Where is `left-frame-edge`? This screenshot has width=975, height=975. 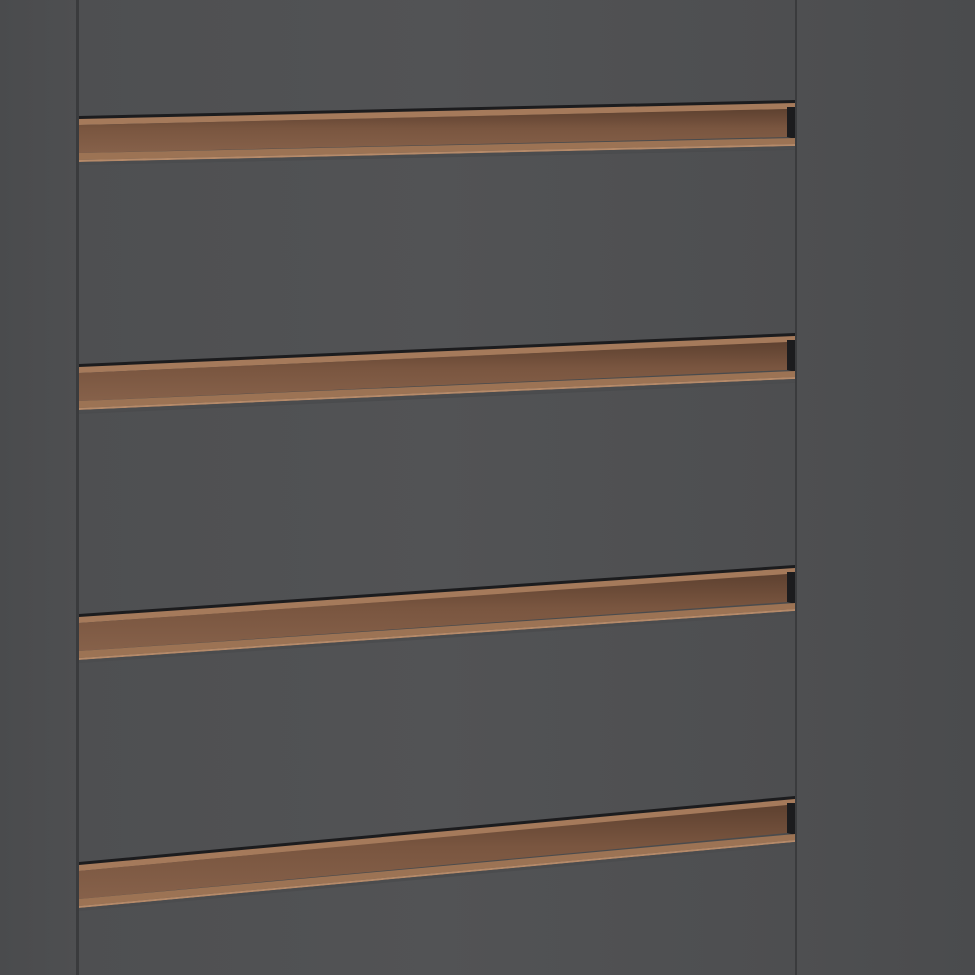 left-frame-edge is located at coordinates (77, 487).